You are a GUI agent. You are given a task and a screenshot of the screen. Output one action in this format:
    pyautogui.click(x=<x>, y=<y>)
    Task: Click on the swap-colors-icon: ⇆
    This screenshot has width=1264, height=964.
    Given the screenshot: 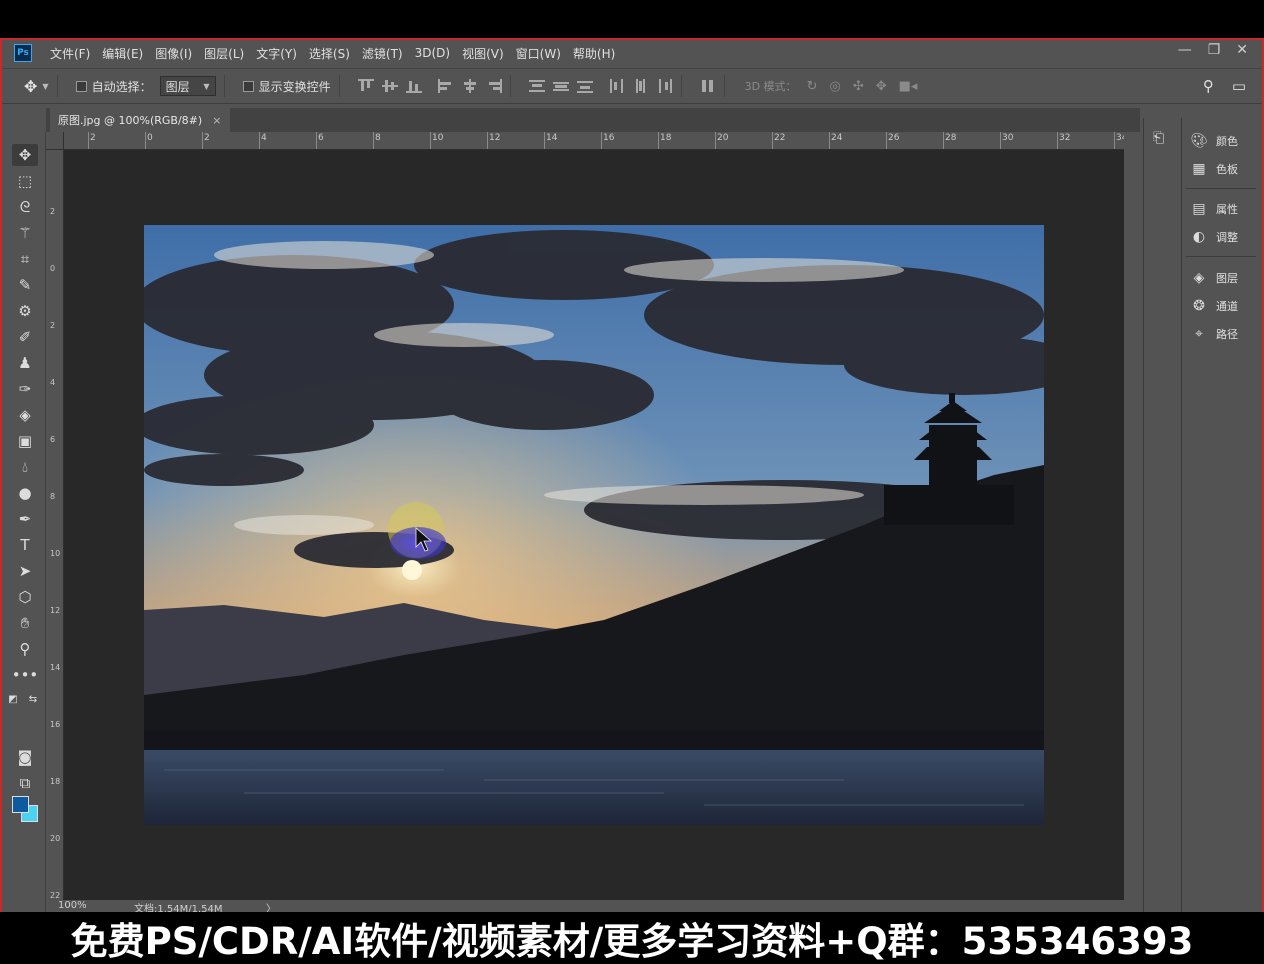 What is the action you would take?
    pyautogui.click(x=33, y=699)
    